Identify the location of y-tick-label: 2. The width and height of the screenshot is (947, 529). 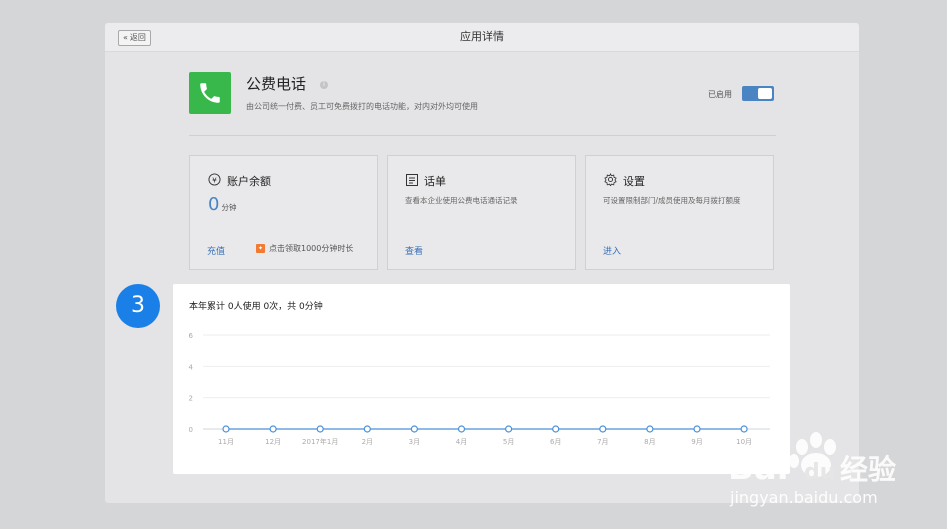
(191, 399).